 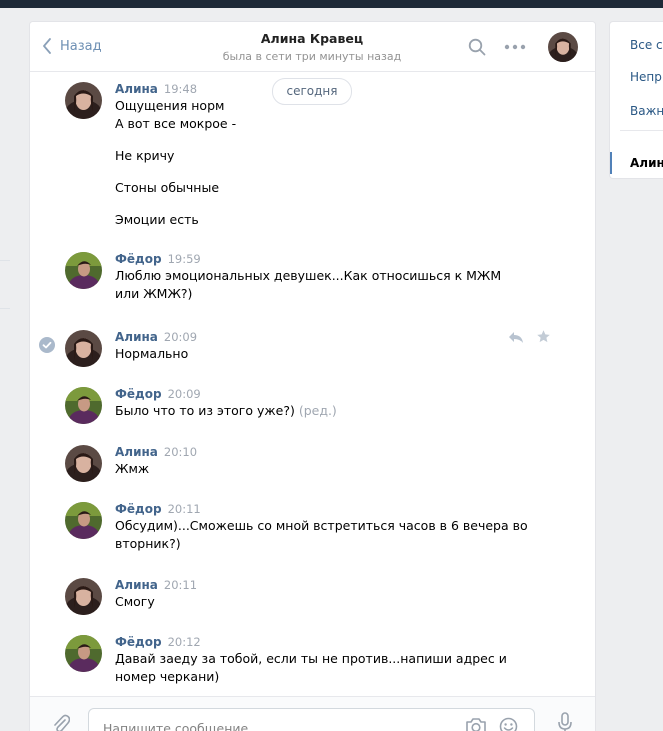 I want to click on message-text: Эмоции есть, so click(x=157, y=219).